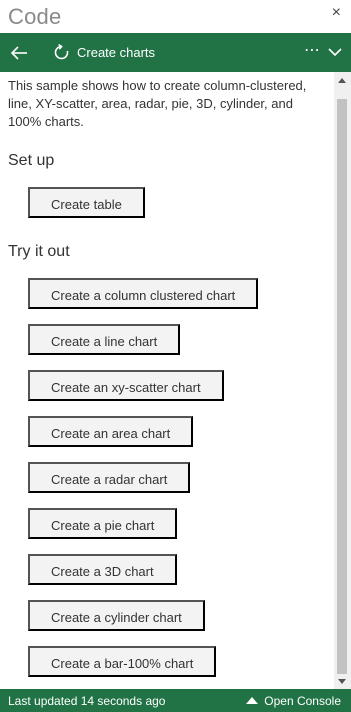 This screenshot has width=351, height=712. What do you see at coordinates (109, 477) in the screenshot?
I see `create-radar-chart-button: Create a radar chart` at bounding box center [109, 477].